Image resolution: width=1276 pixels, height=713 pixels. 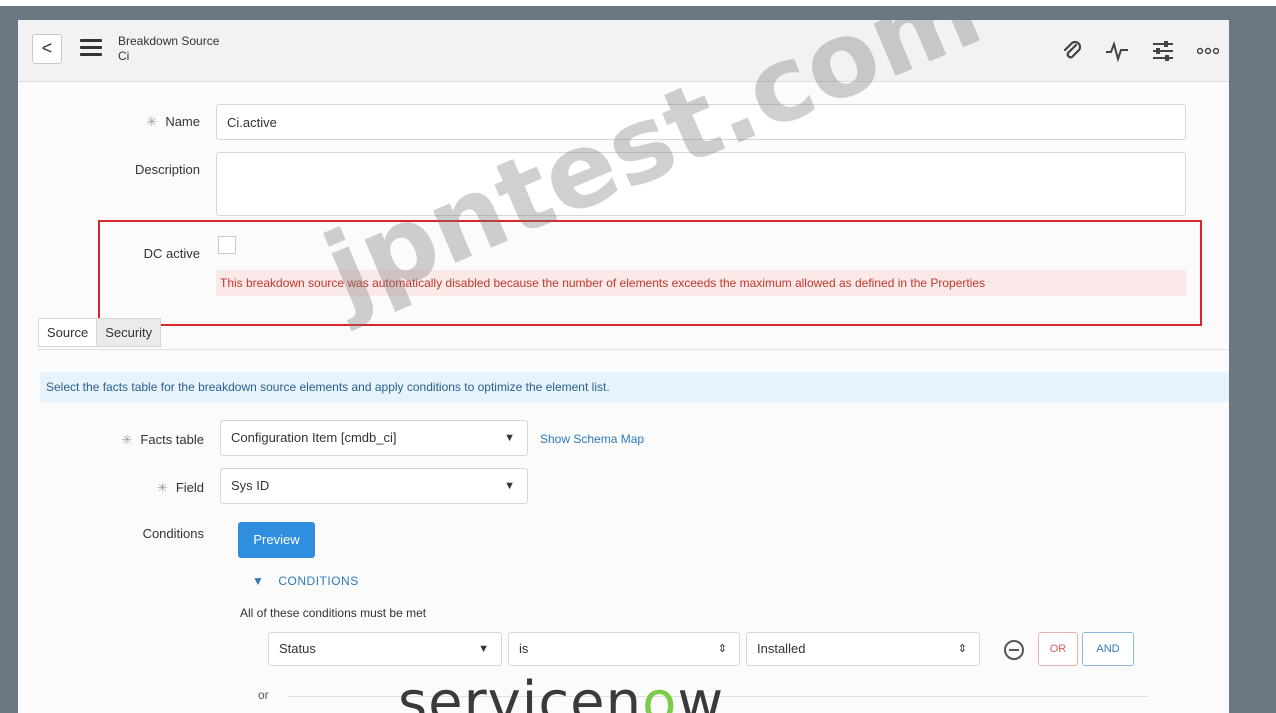 I want to click on field-label: ✳ Field, so click(x=180, y=487).